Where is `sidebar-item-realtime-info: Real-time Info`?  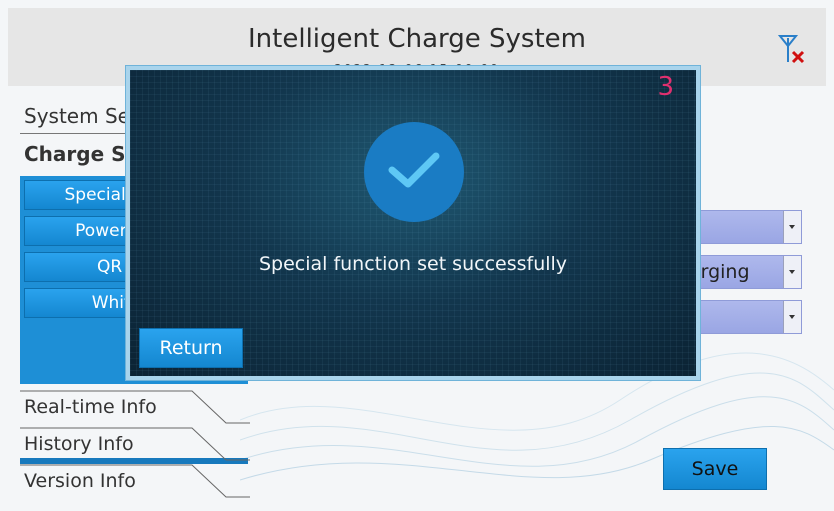 sidebar-item-realtime-info: Real-time Info is located at coordinates (135, 408).